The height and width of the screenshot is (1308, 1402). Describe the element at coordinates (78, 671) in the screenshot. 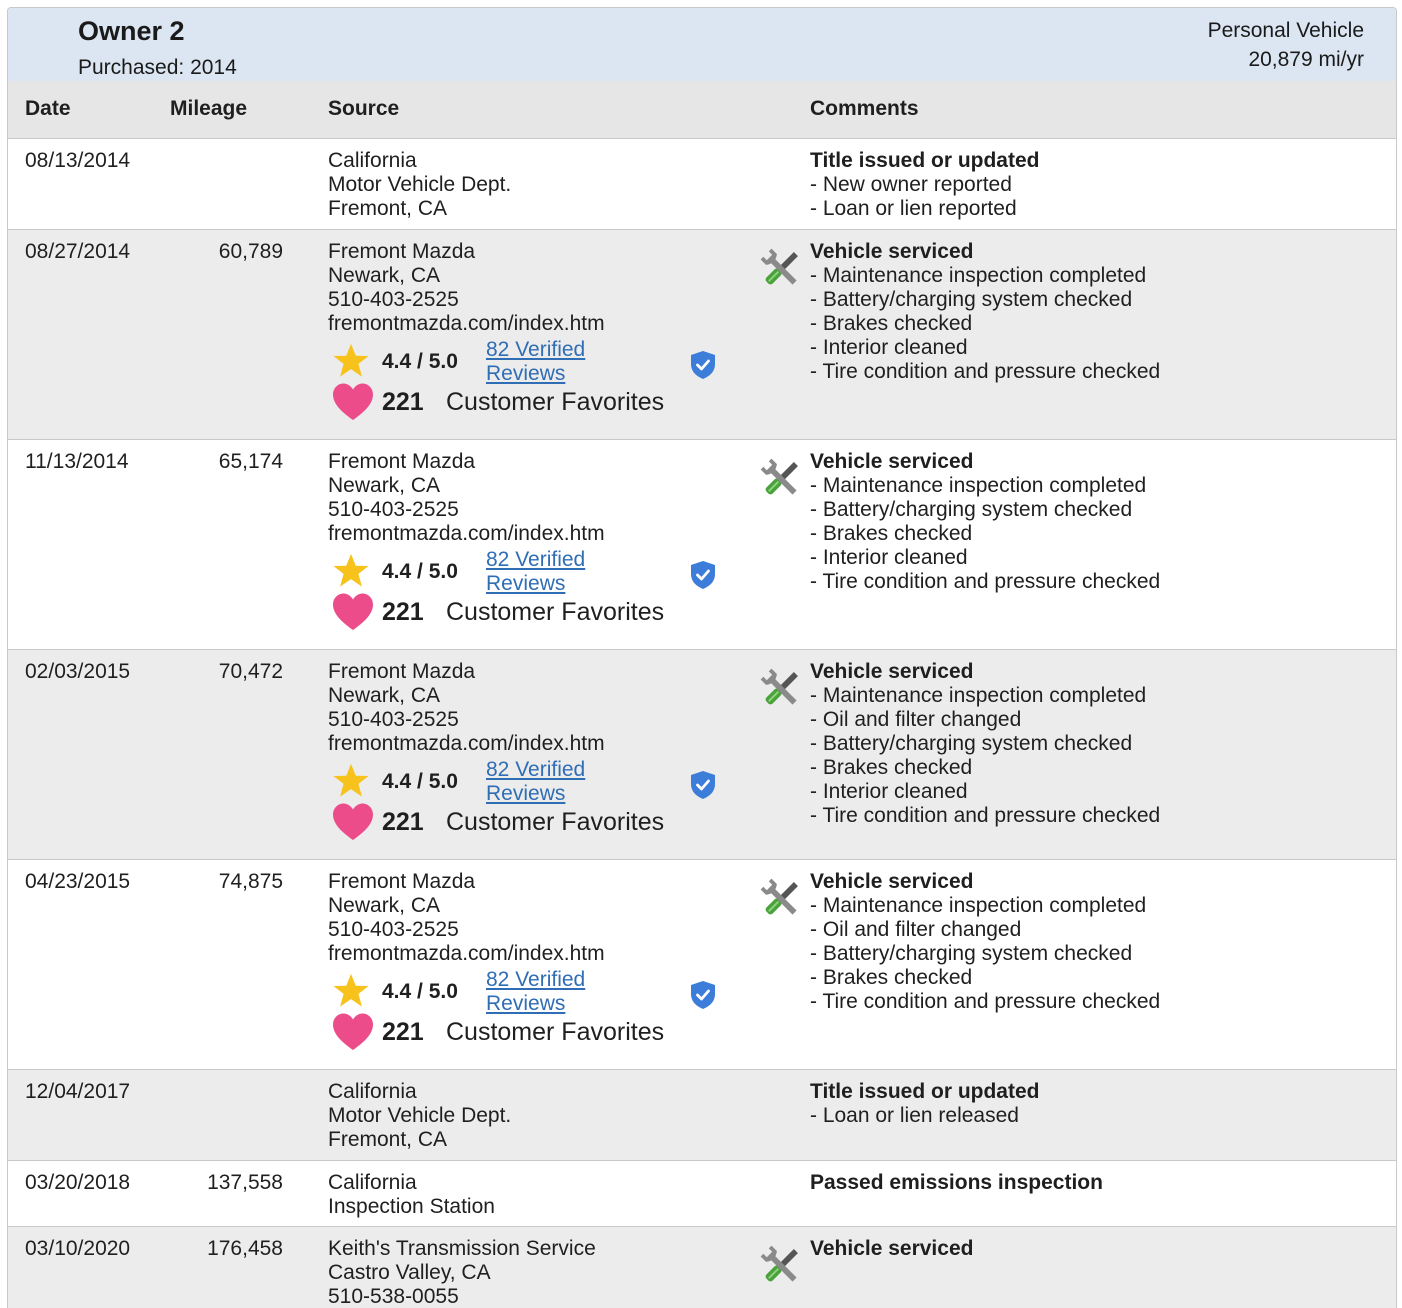

I see `record-date: 02/03/2015` at that location.